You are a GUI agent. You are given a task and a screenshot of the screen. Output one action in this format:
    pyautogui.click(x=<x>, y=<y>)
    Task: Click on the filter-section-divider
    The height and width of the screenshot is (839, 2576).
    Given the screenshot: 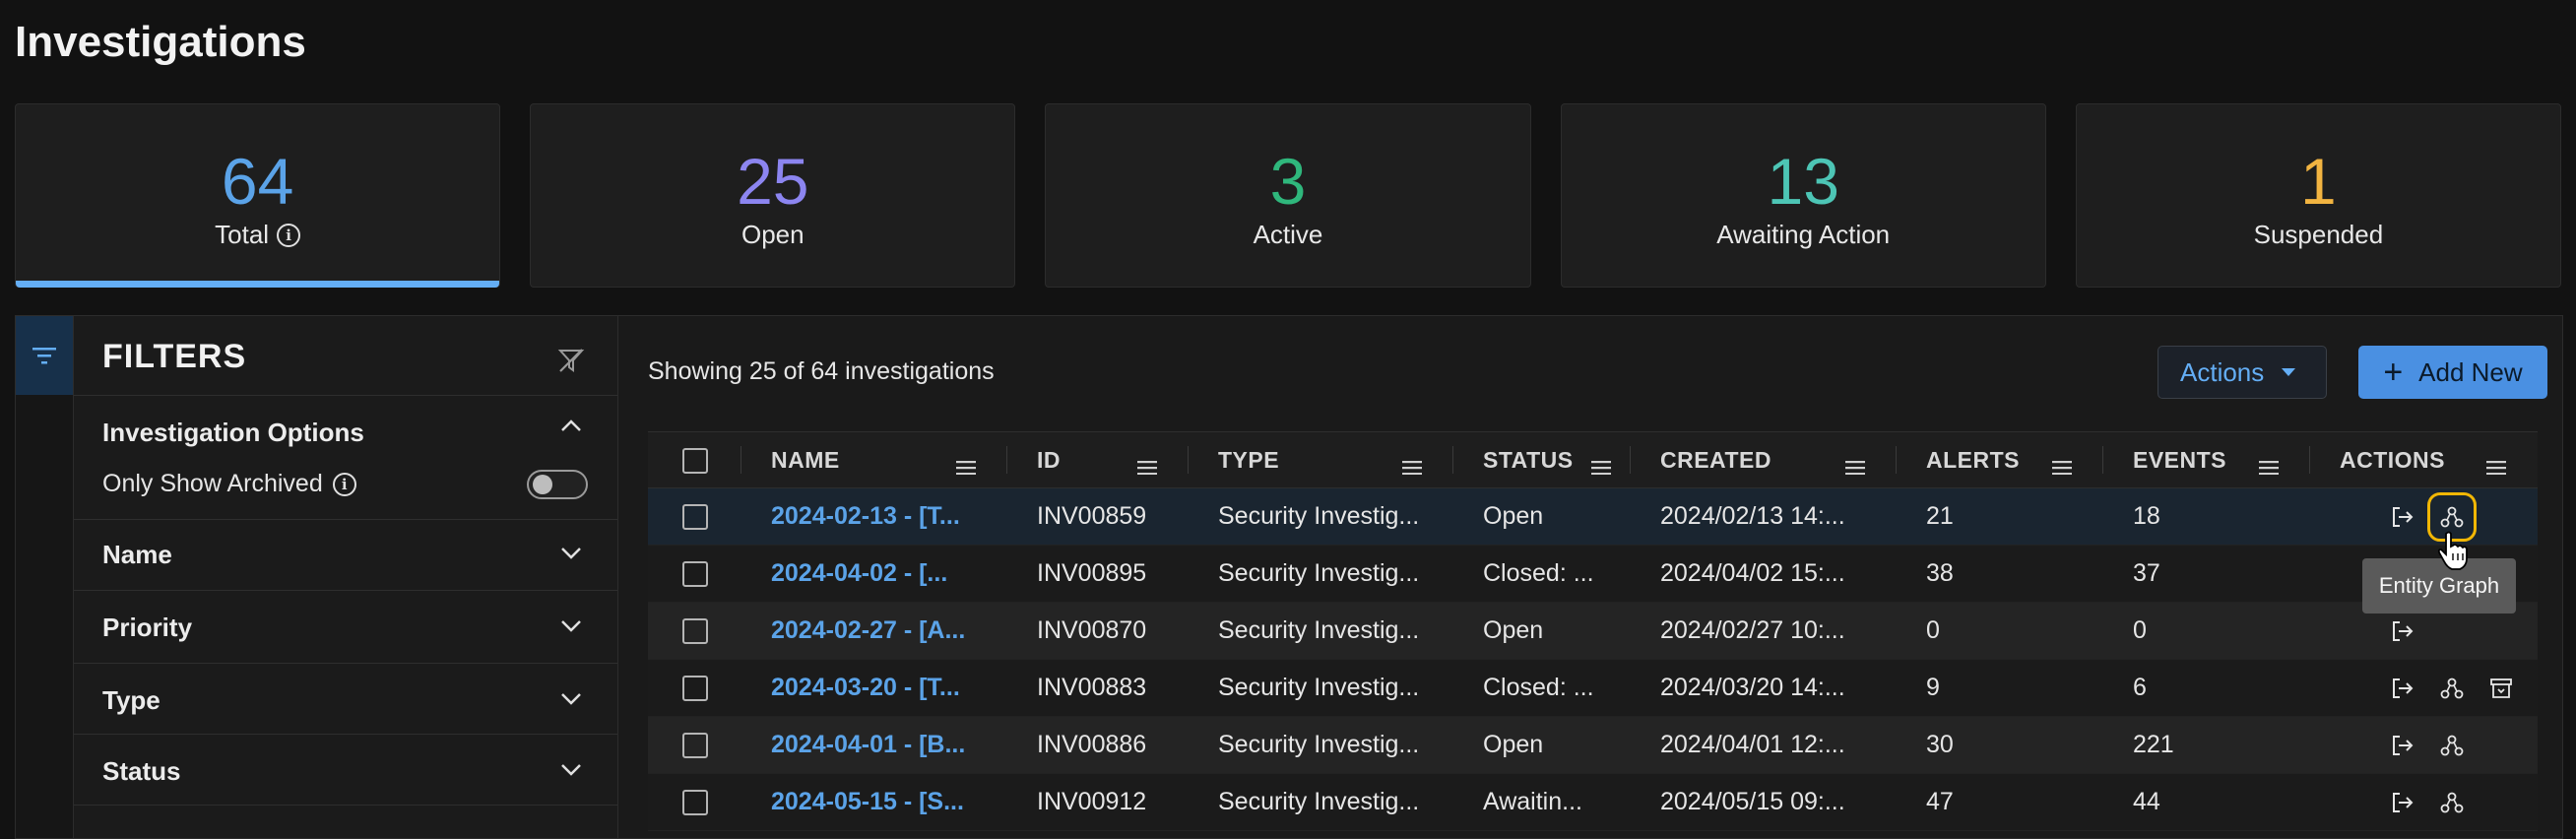 What is the action you would take?
    pyautogui.click(x=345, y=822)
    